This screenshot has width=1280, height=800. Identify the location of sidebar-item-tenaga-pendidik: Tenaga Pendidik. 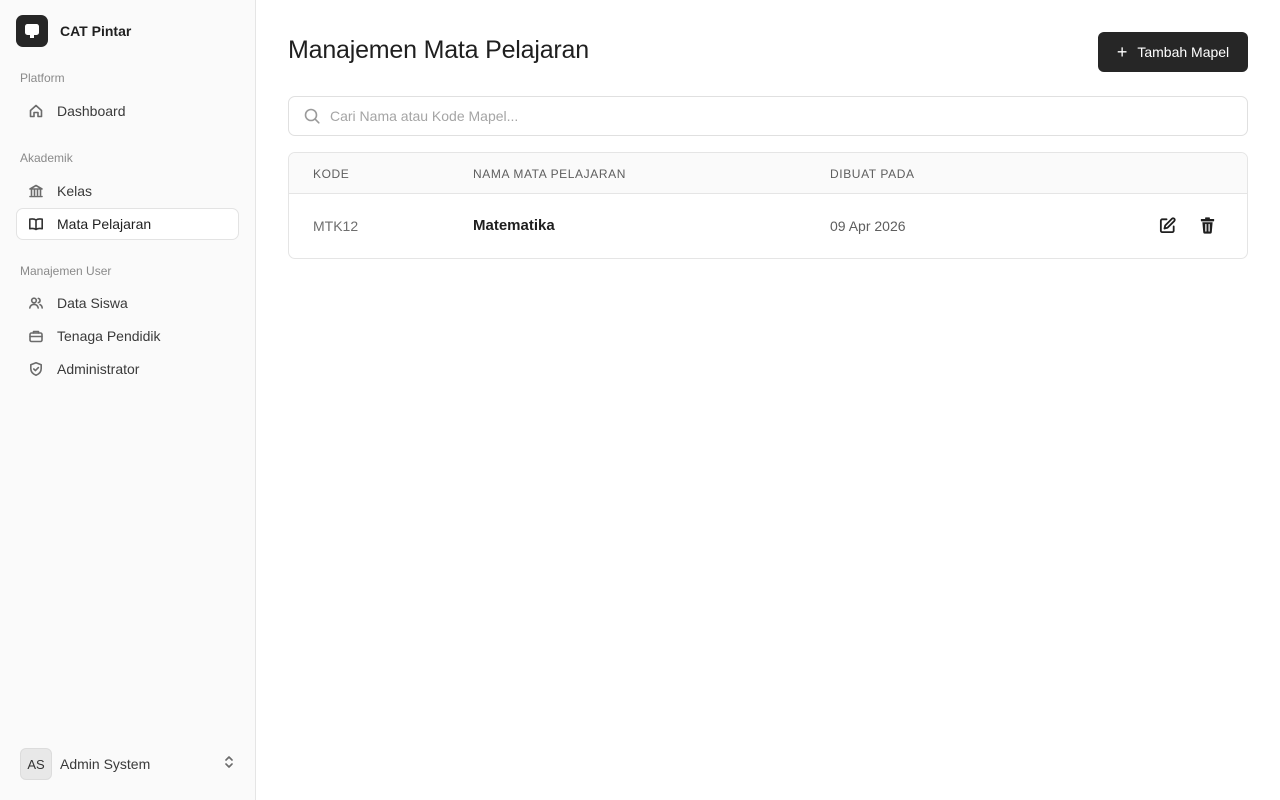
(127, 336).